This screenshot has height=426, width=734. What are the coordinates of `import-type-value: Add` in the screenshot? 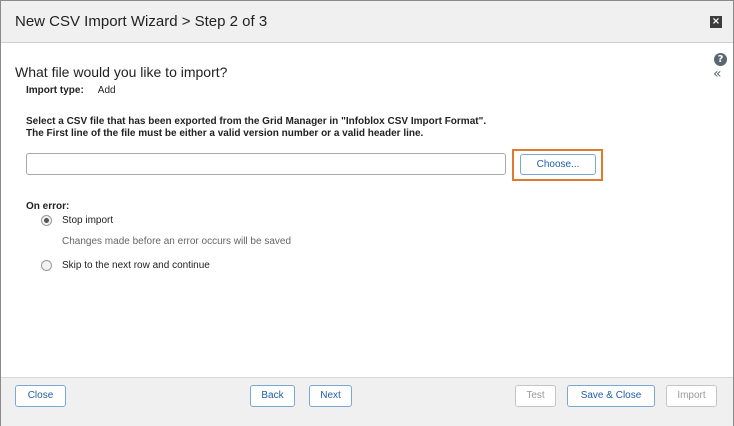 It's located at (106, 90).